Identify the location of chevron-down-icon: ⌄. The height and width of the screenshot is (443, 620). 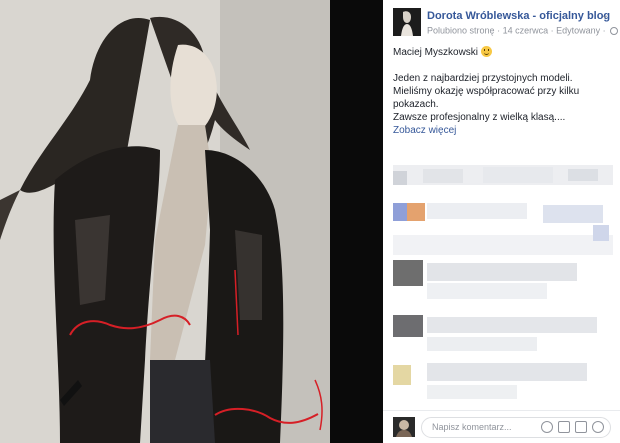
(605, 16).